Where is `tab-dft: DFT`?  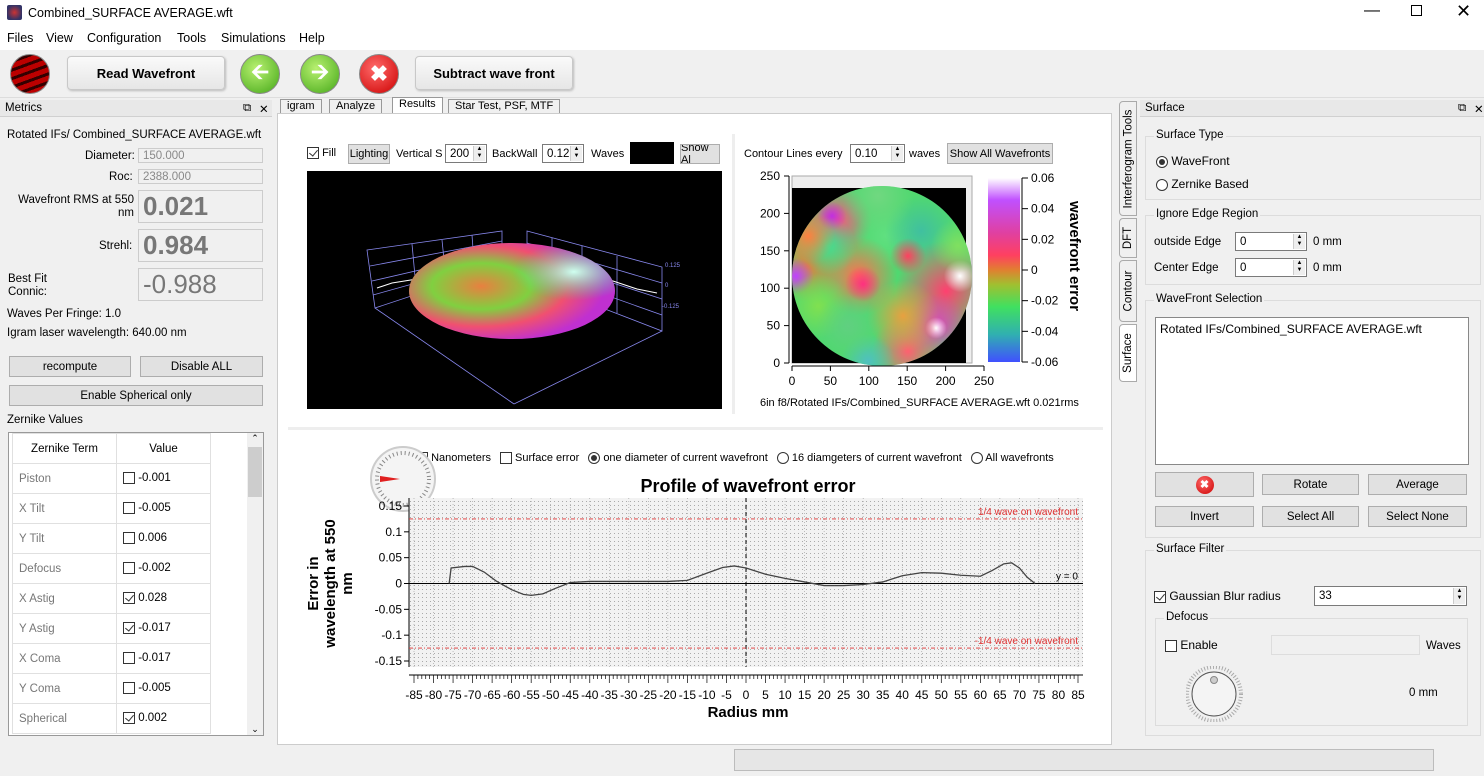
tab-dft: DFT is located at coordinates (1128, 238).